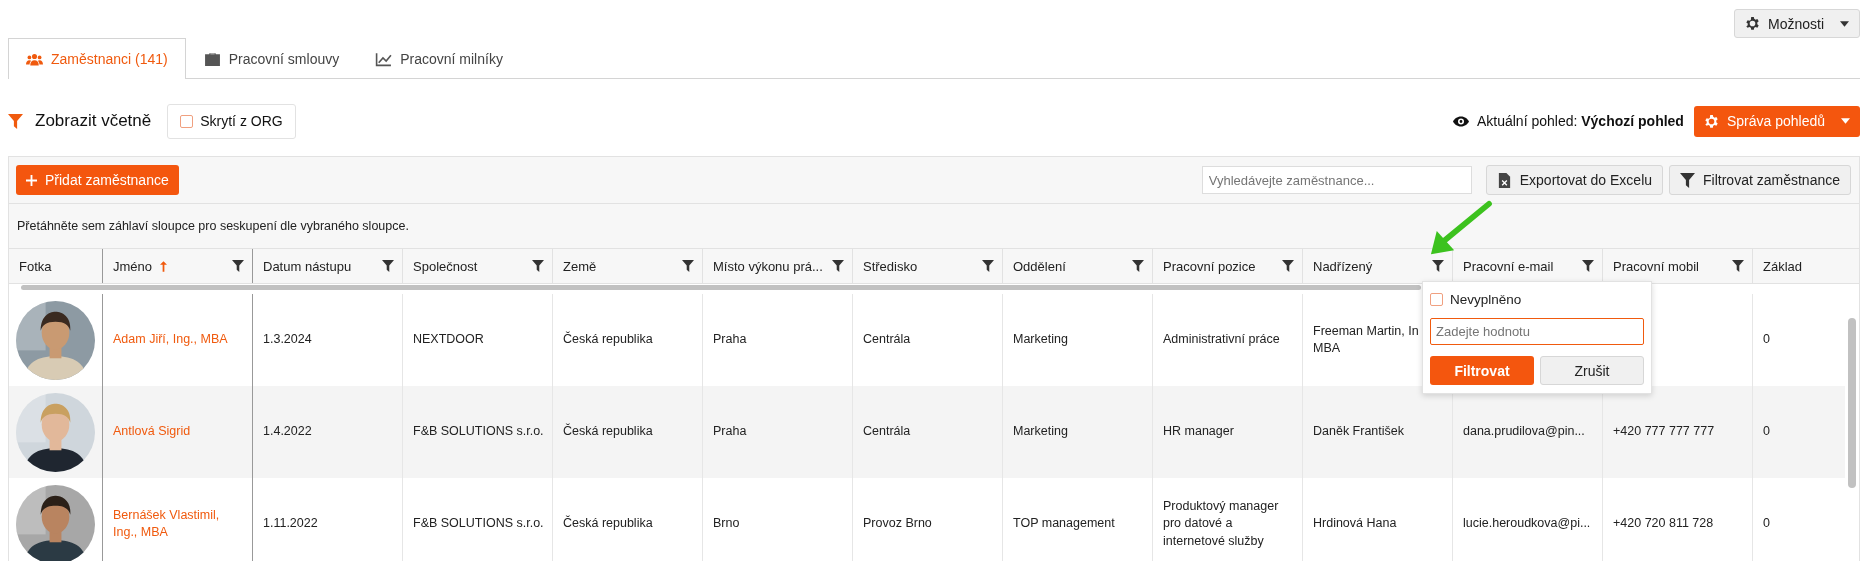 Image resolution: width=1870 pixels, height=561 pixels. What do you see at coordinates (1508, 266) in the screenshot?
I see `column-header: Pracovní e-mail` at bounding box center [1508, 266].